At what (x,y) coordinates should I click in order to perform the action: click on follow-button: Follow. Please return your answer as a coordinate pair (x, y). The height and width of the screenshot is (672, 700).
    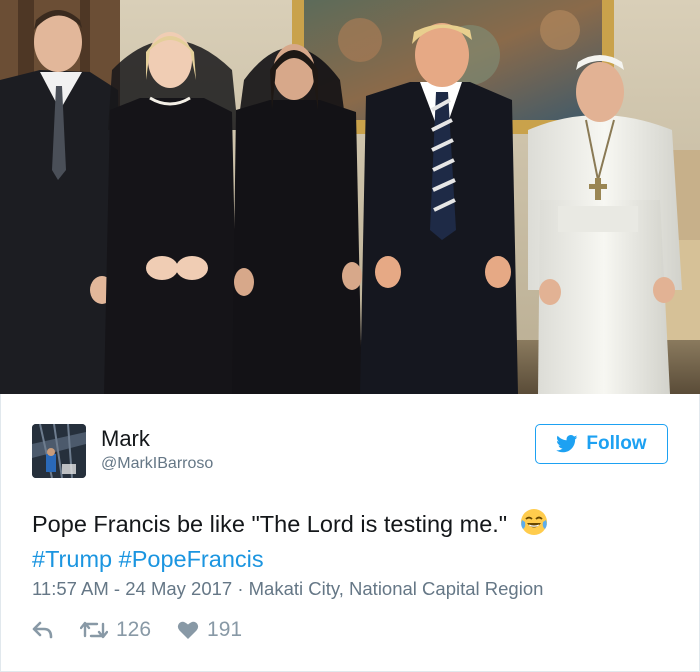
    Looking at the image, I should click on (601, 444).